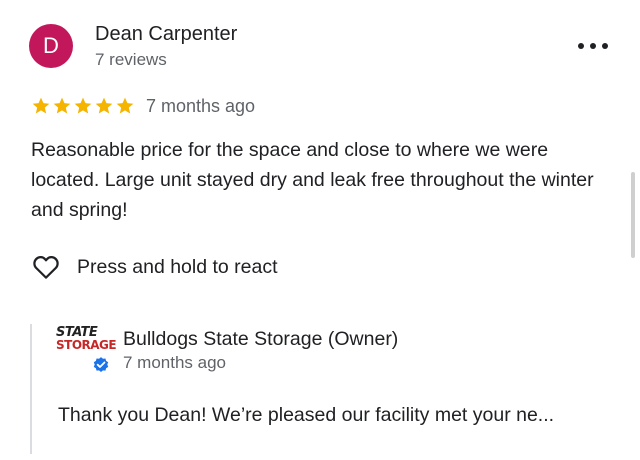 The height and width of the screenshot is (460, 640). I want to click on avatar: D, so click(51, 46).